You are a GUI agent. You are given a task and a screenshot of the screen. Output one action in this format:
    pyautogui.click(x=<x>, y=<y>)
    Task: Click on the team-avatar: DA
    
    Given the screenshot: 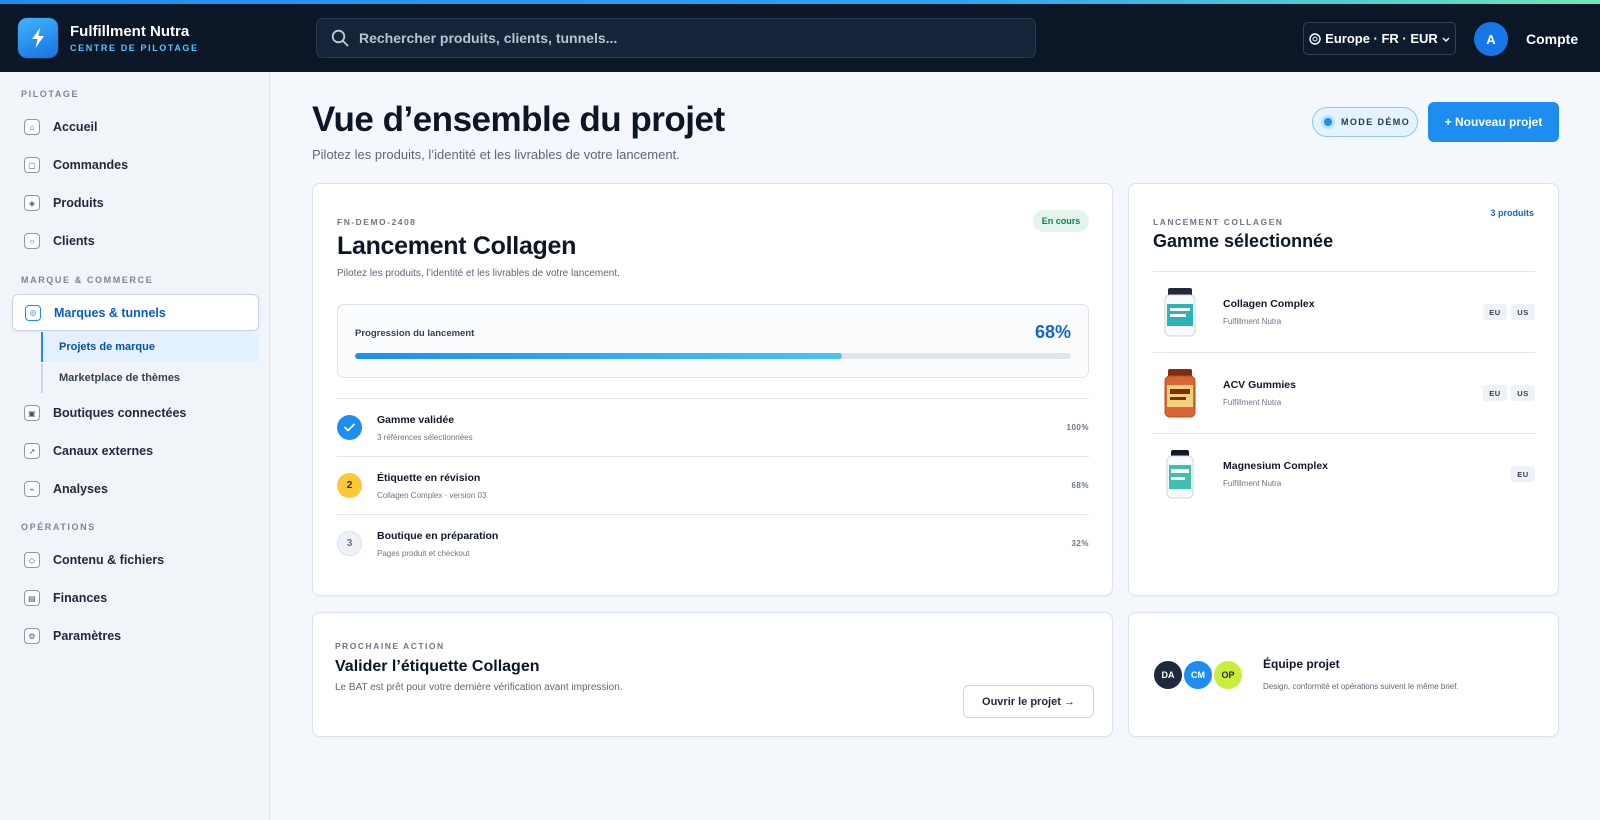 What is the action you would take?
    pyautogui.click(x=1168, y=675)
    